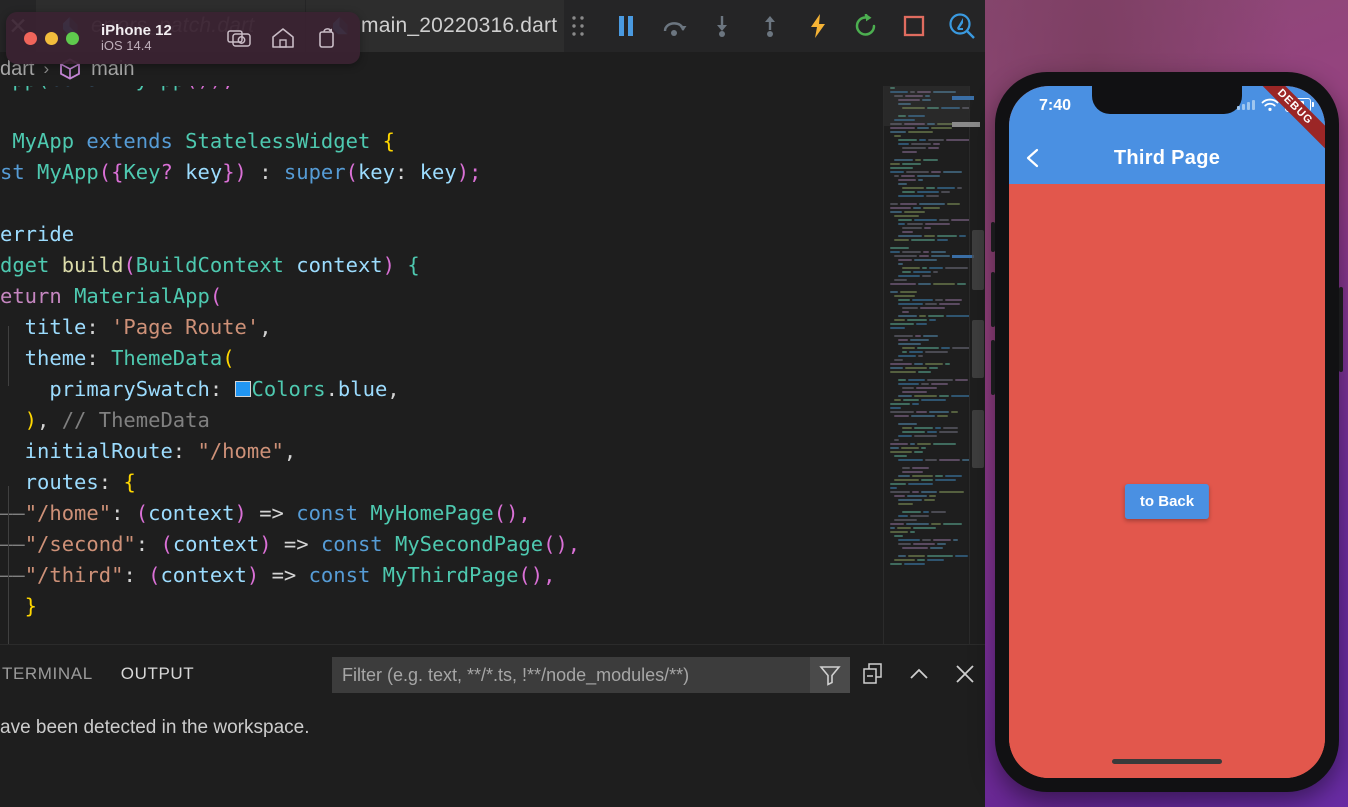  I want to click on rotate-icon, so click(327, 38).